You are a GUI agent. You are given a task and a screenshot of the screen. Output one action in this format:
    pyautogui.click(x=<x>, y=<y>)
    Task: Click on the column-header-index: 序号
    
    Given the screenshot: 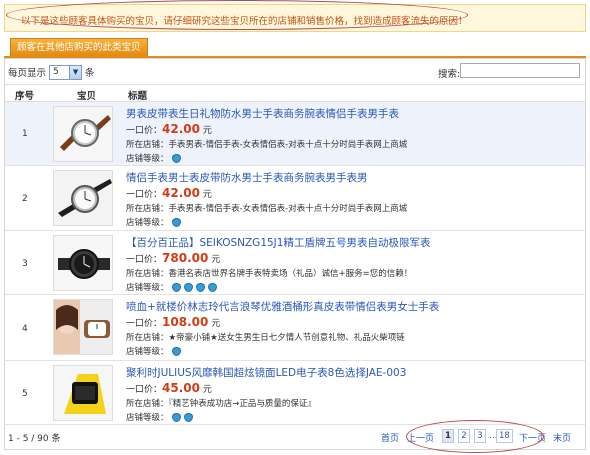 What is the action you would take?
    pyautogui.click(x=25, y=96)
    